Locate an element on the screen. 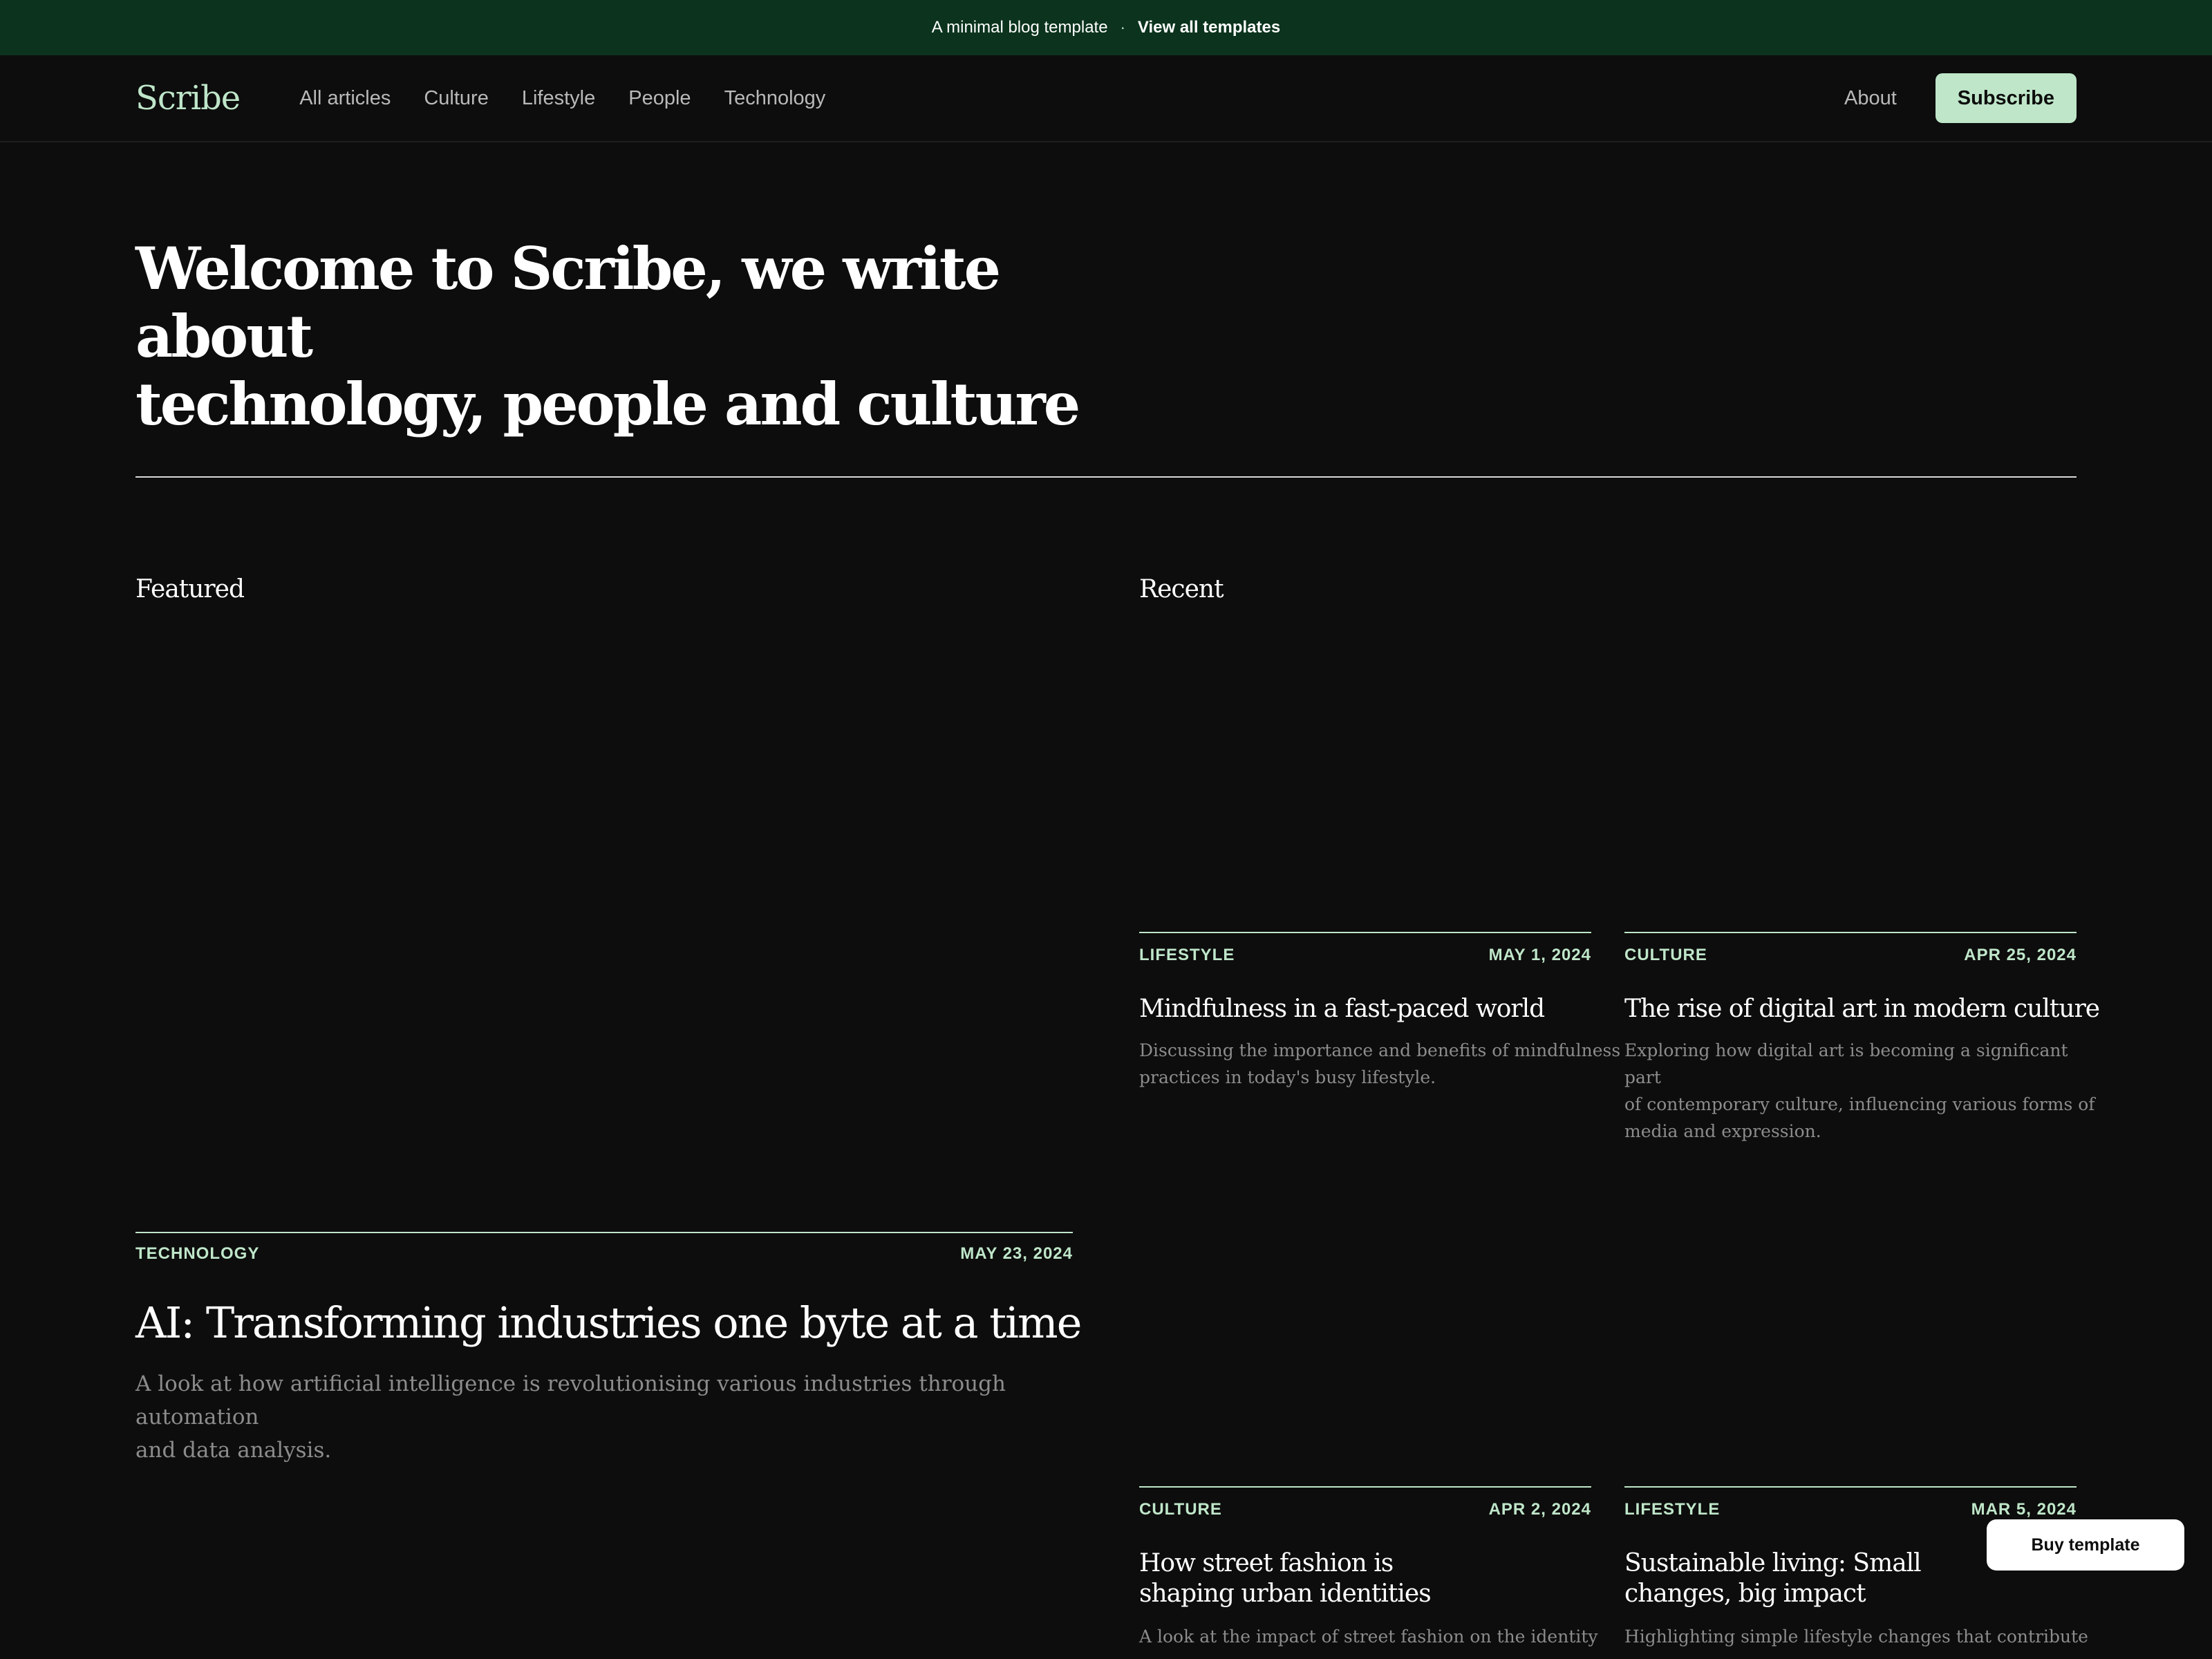 The height and width of the screenshot is (1659, 2212). recent-card-date: APR 2, 2024 is located at coordinates (1540, 1509).